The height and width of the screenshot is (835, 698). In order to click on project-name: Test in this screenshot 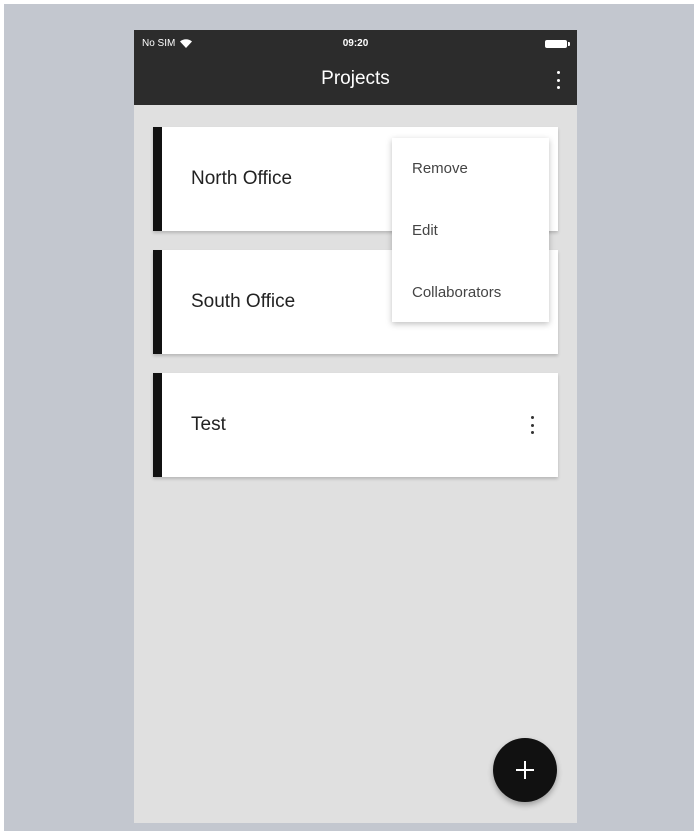, I will do `click(208, 424)`.